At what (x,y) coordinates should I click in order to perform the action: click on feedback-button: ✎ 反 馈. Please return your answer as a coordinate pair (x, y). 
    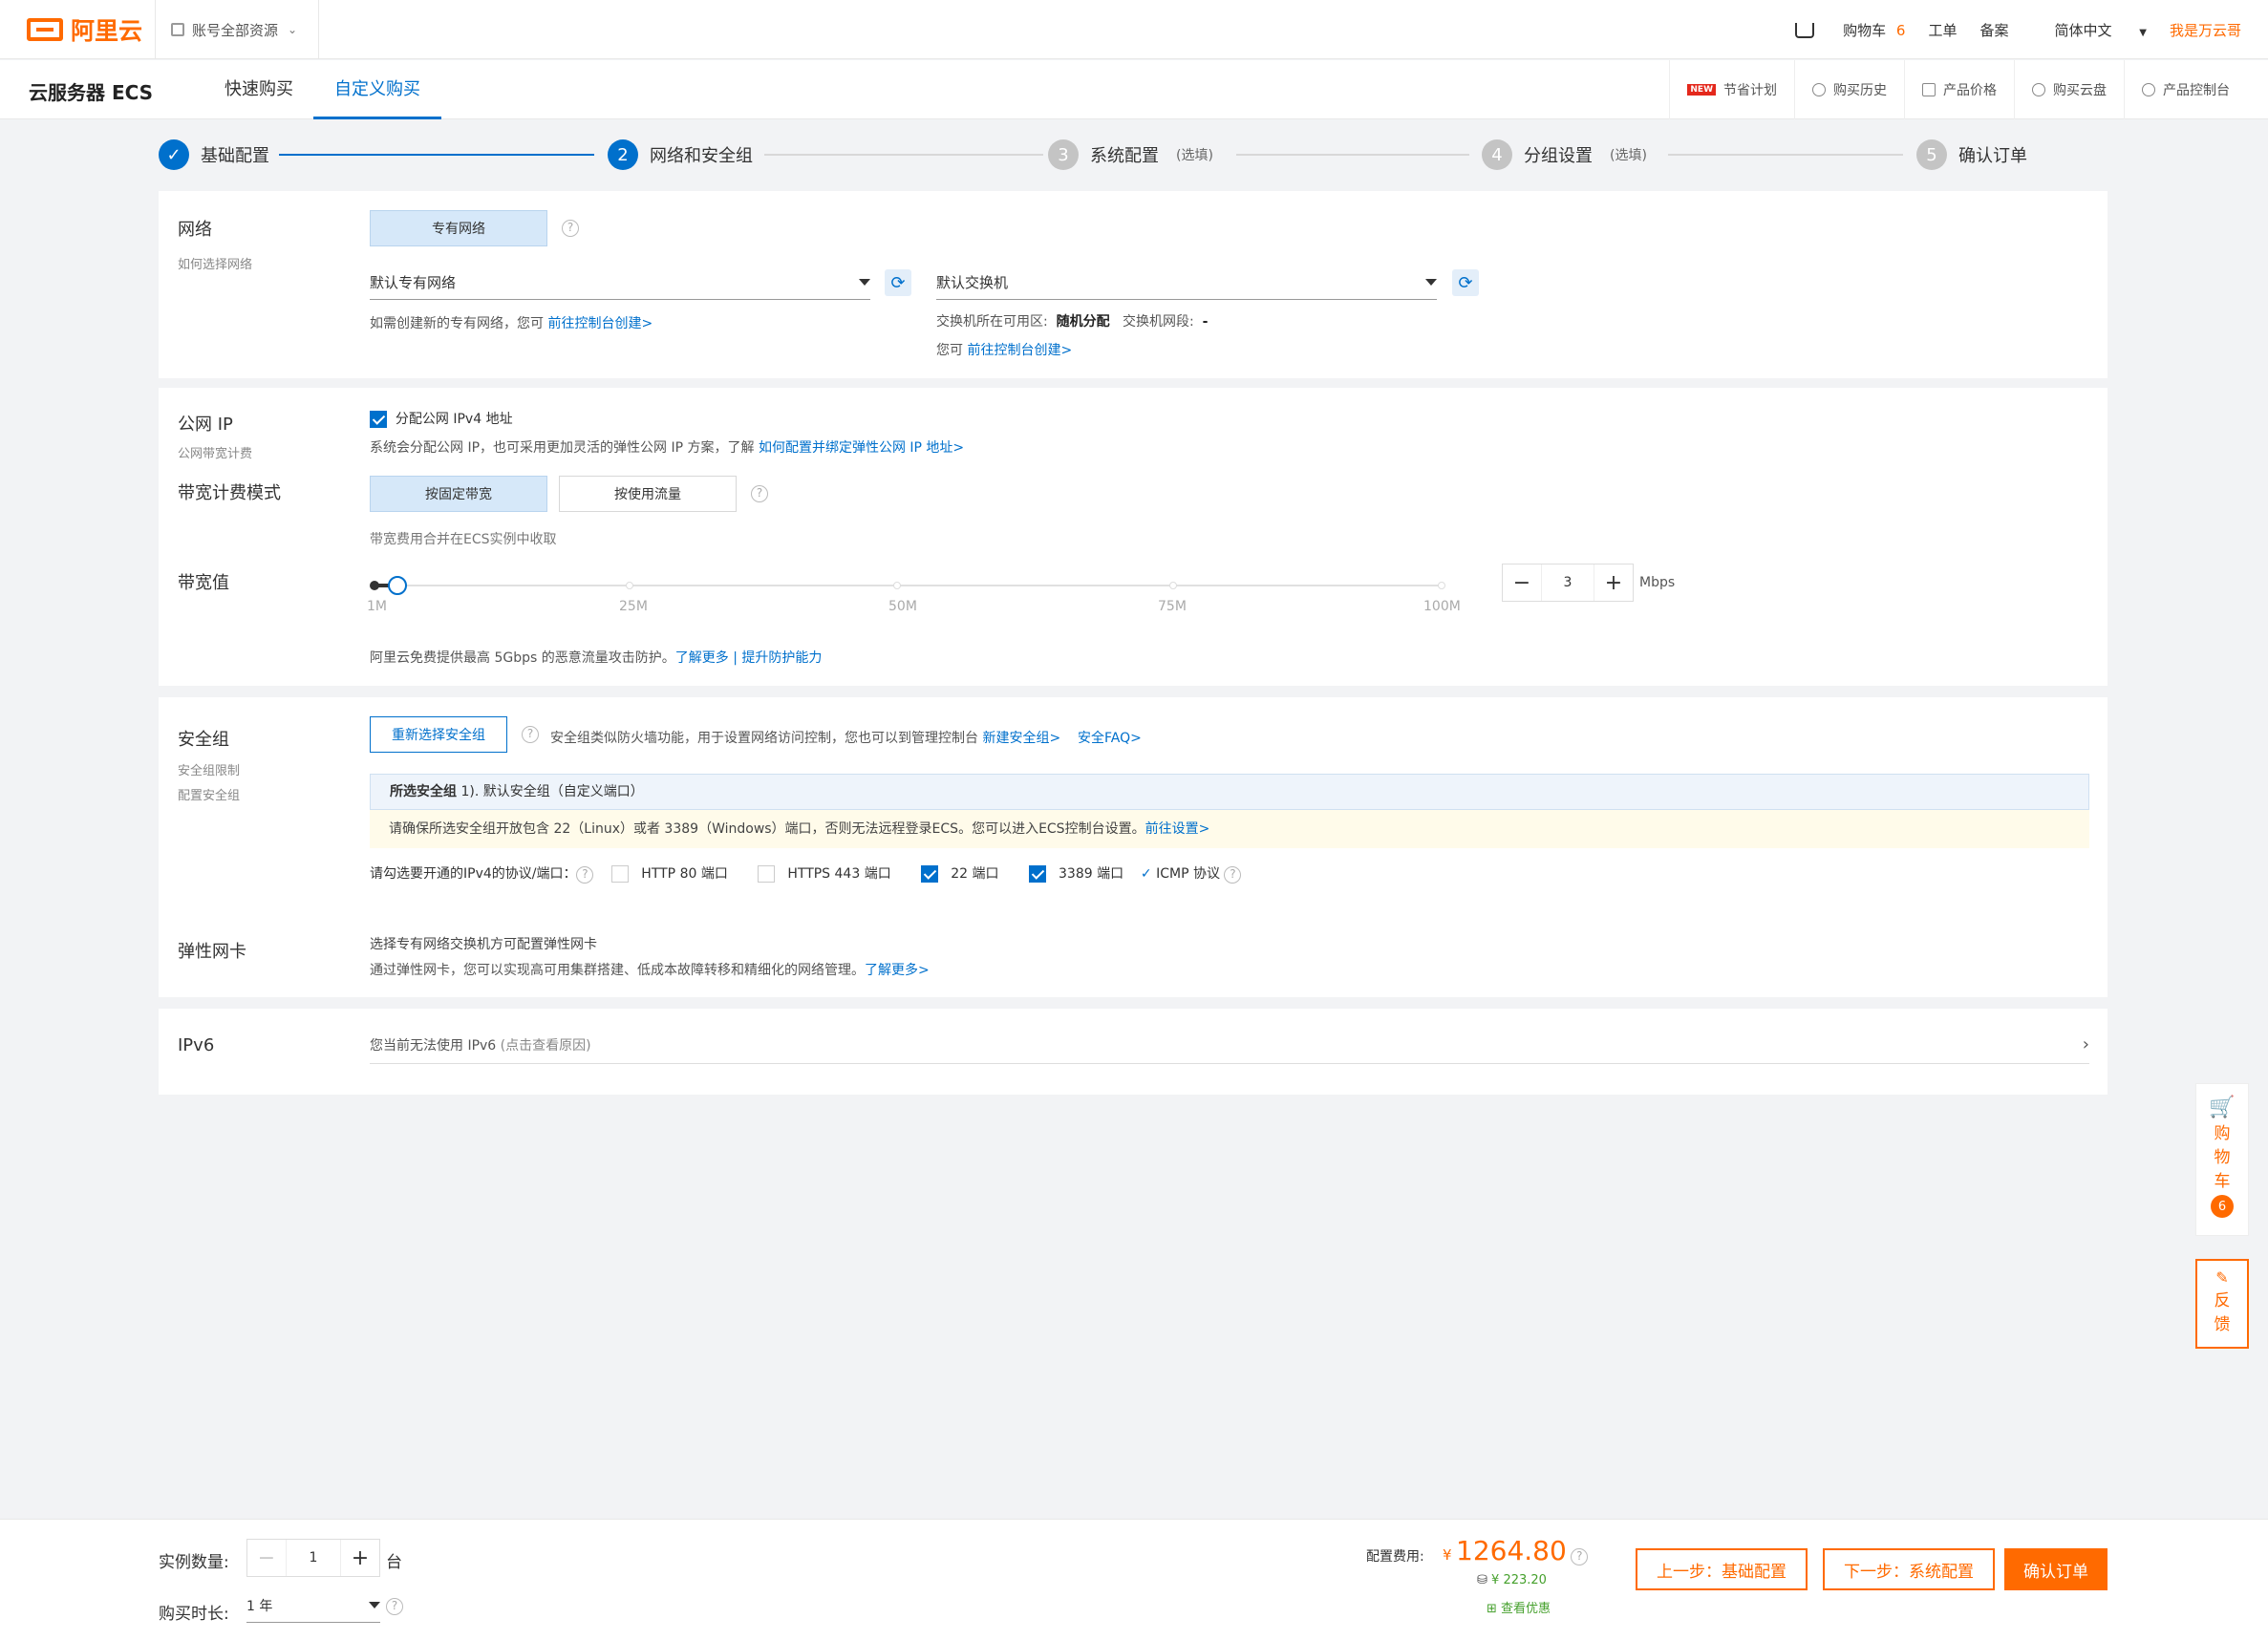
    Looking at the image, I should click on (2222, 1304).